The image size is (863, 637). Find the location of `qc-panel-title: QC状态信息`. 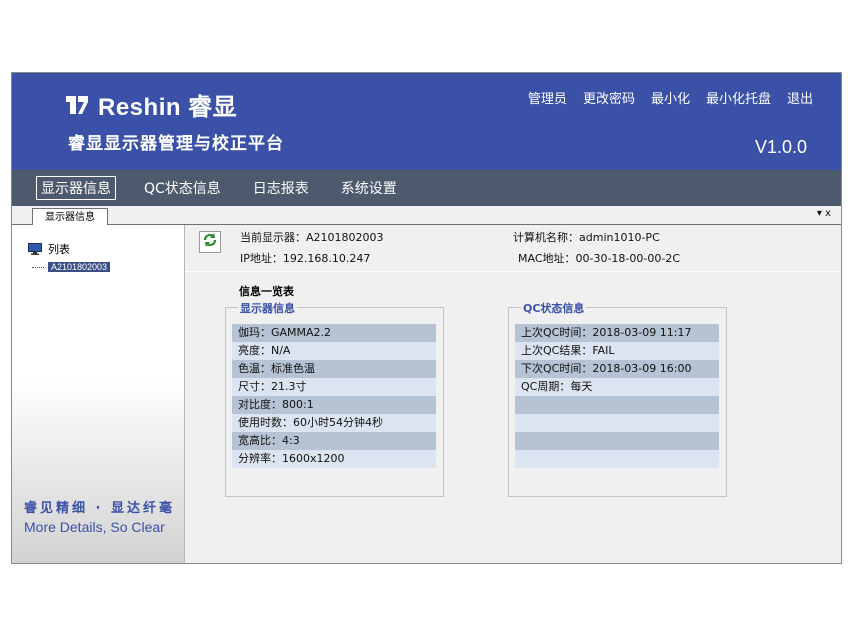

qc-panel-title: QC状态信息 is located at coordinates (554, 308).